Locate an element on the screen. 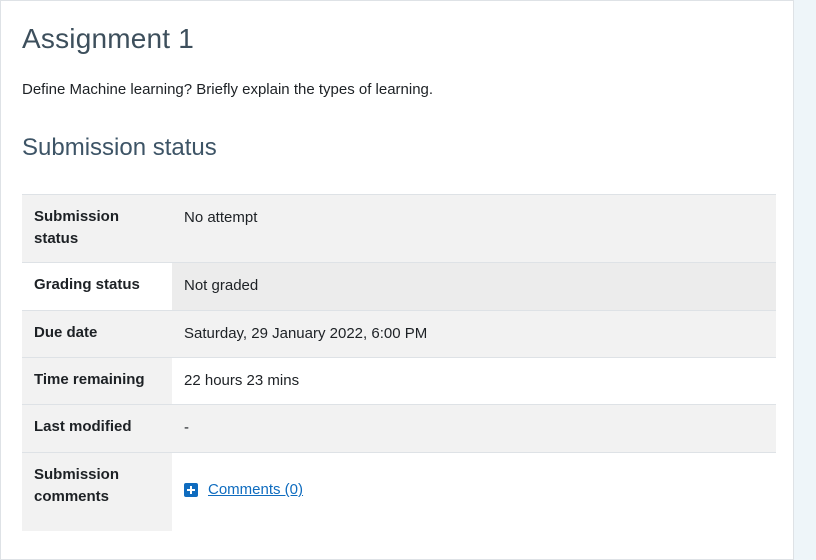 Image resolution: width=816 pixels, height=560 pixels. row-last-modified: Last modified - is located at coordinates (399, 428).